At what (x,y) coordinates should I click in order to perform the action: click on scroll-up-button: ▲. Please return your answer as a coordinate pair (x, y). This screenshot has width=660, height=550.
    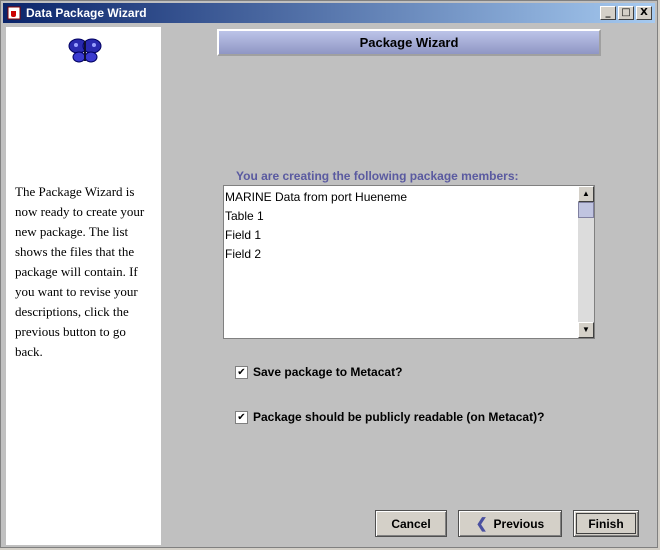
    Looking at the image, I should click on (586, 194).